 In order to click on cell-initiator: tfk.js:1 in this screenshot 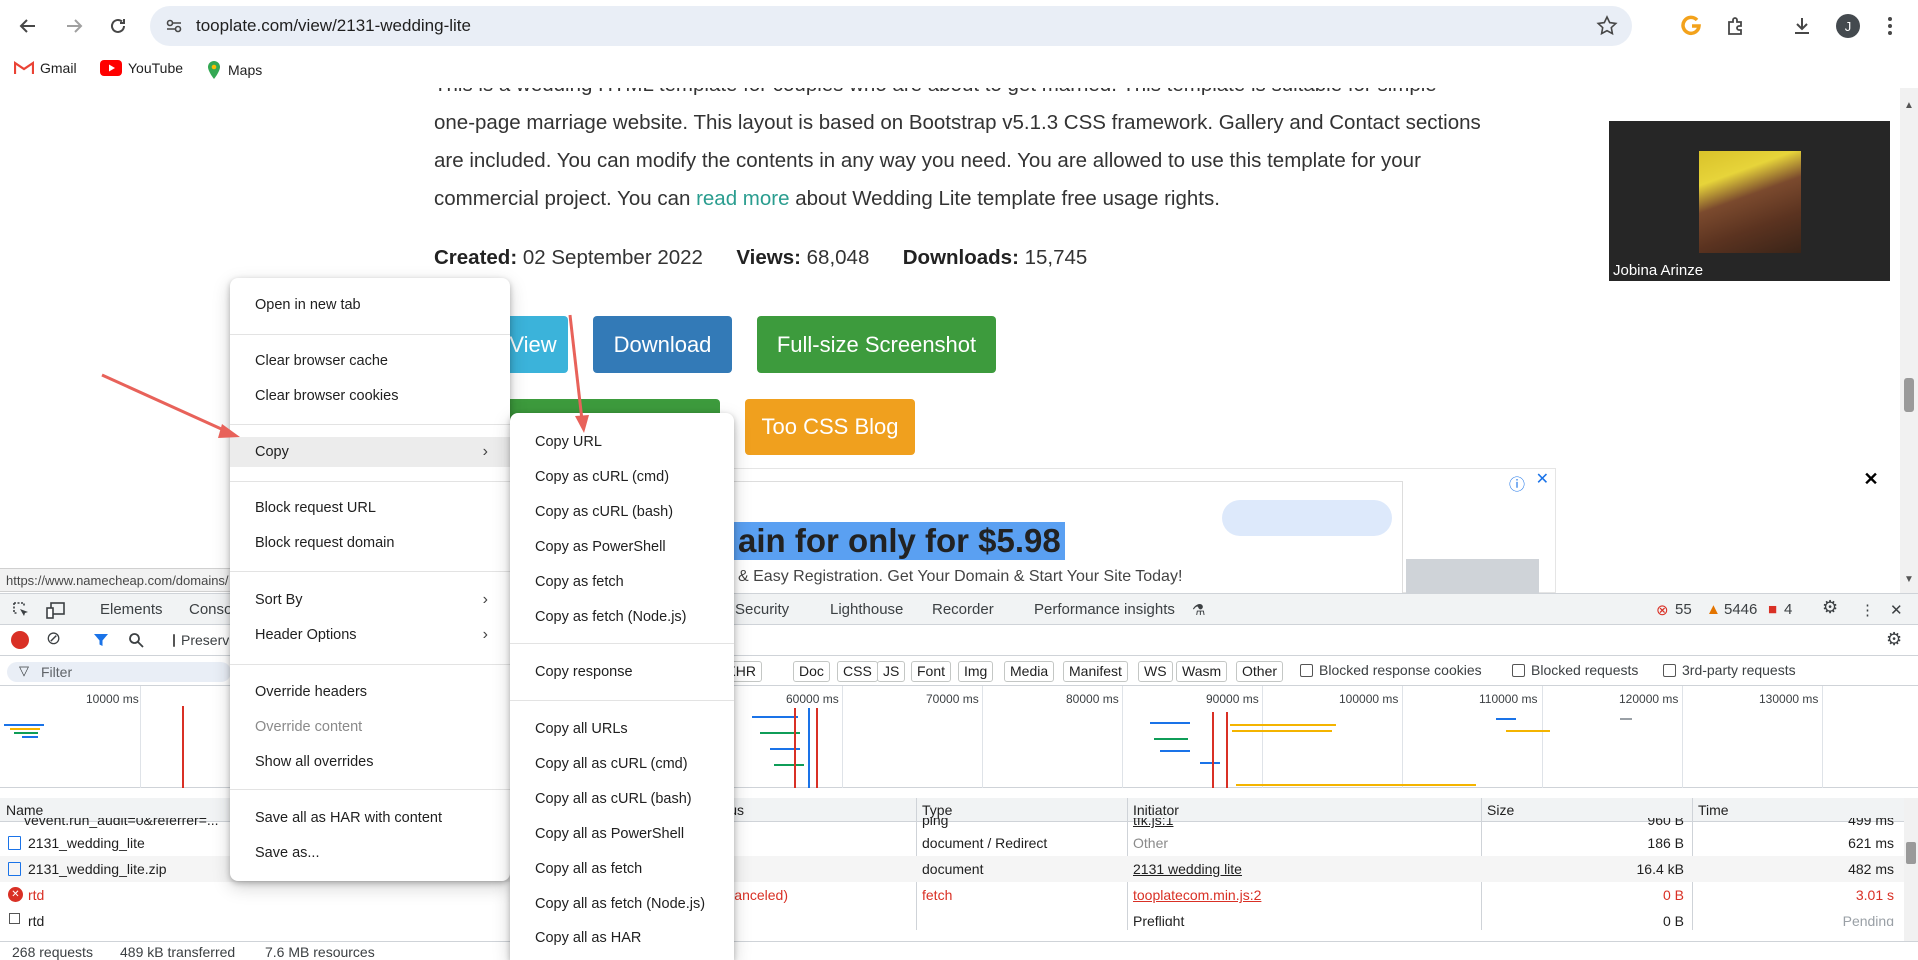, I will do `click(1153, 823)`.